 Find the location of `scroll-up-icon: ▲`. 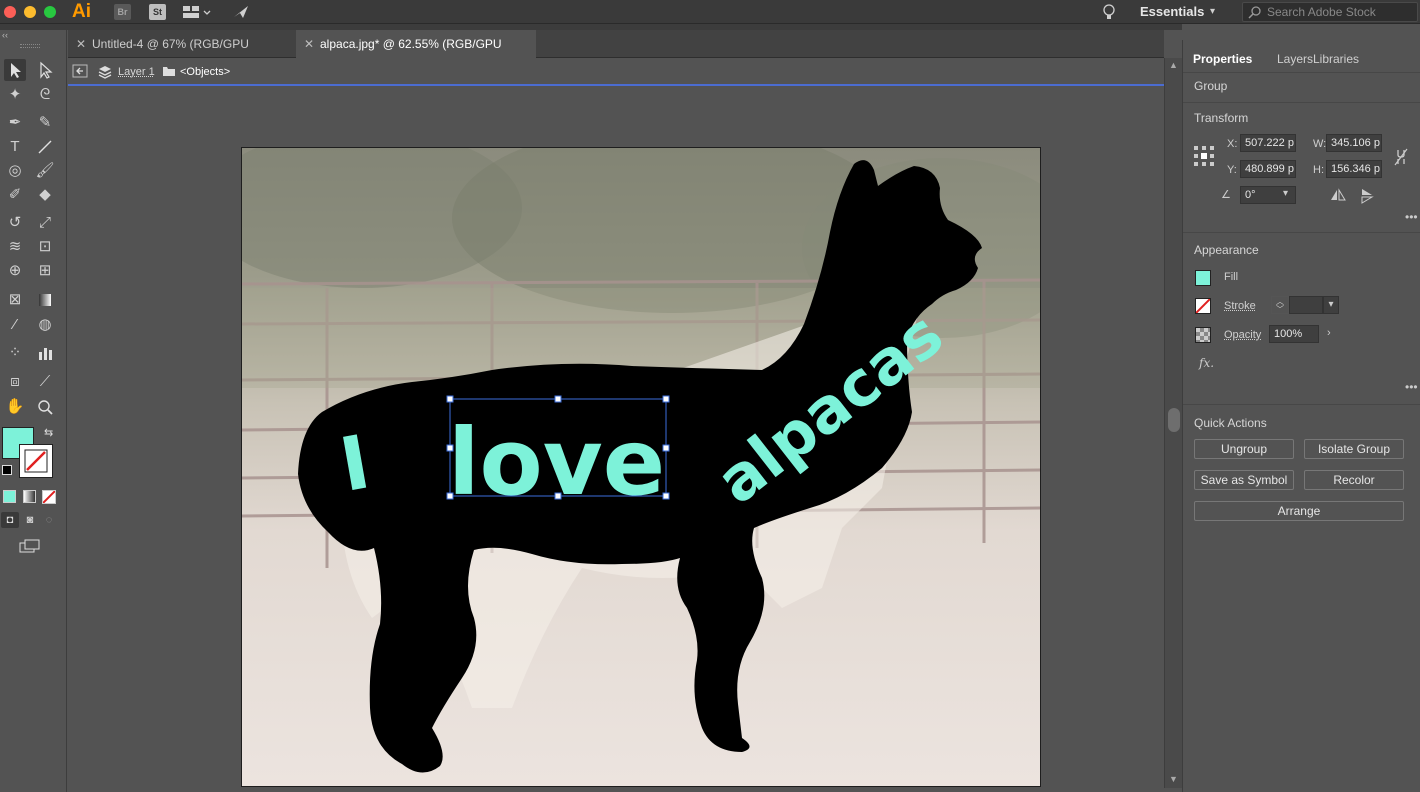

scroll-up-icon: ▲ is located at coordinates (1173, 65).